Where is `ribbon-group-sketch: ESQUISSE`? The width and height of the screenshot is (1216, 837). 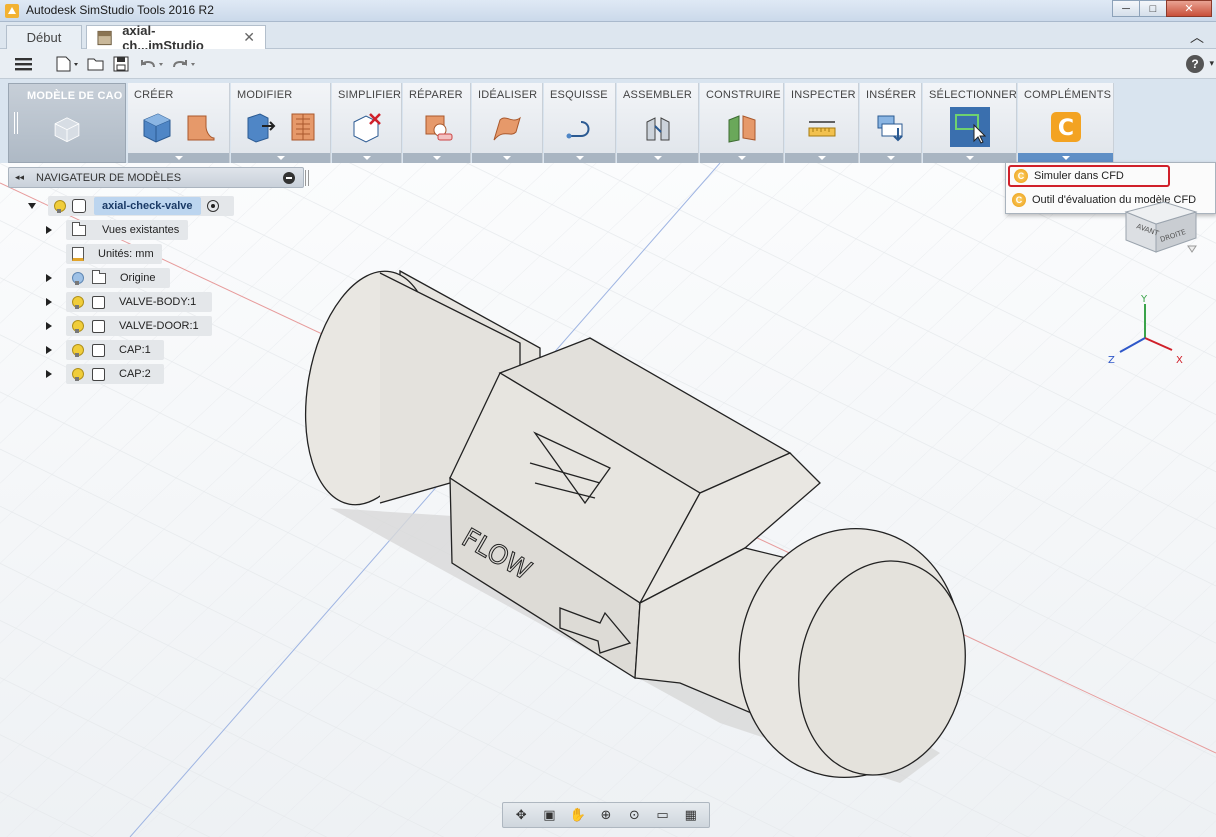 ribbon-group-sketch: ESQUISSE is located at coordinates (580, 123).